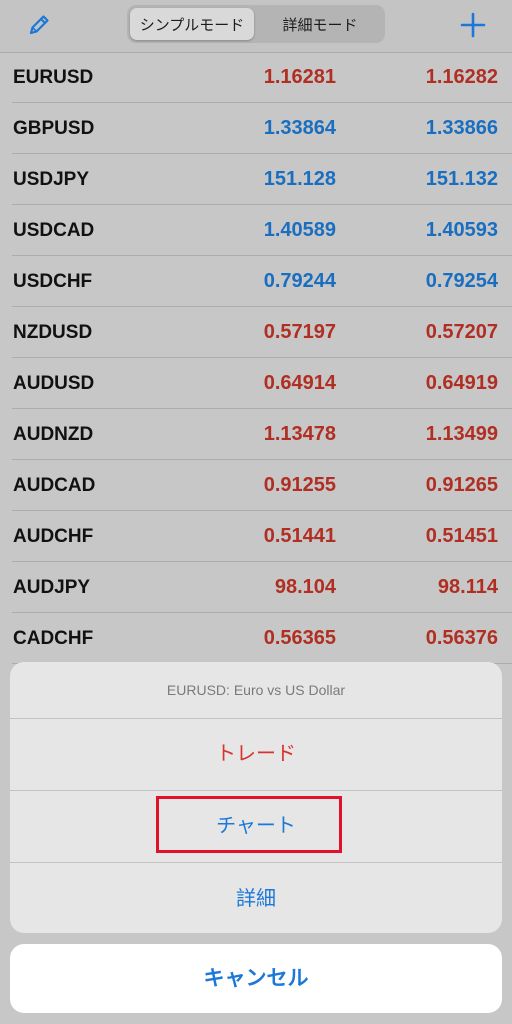 The image size is (512, 1024). I want to click on quote-row-audchf: AUDCHF 0.51441 0.51451, so click(256, 536).